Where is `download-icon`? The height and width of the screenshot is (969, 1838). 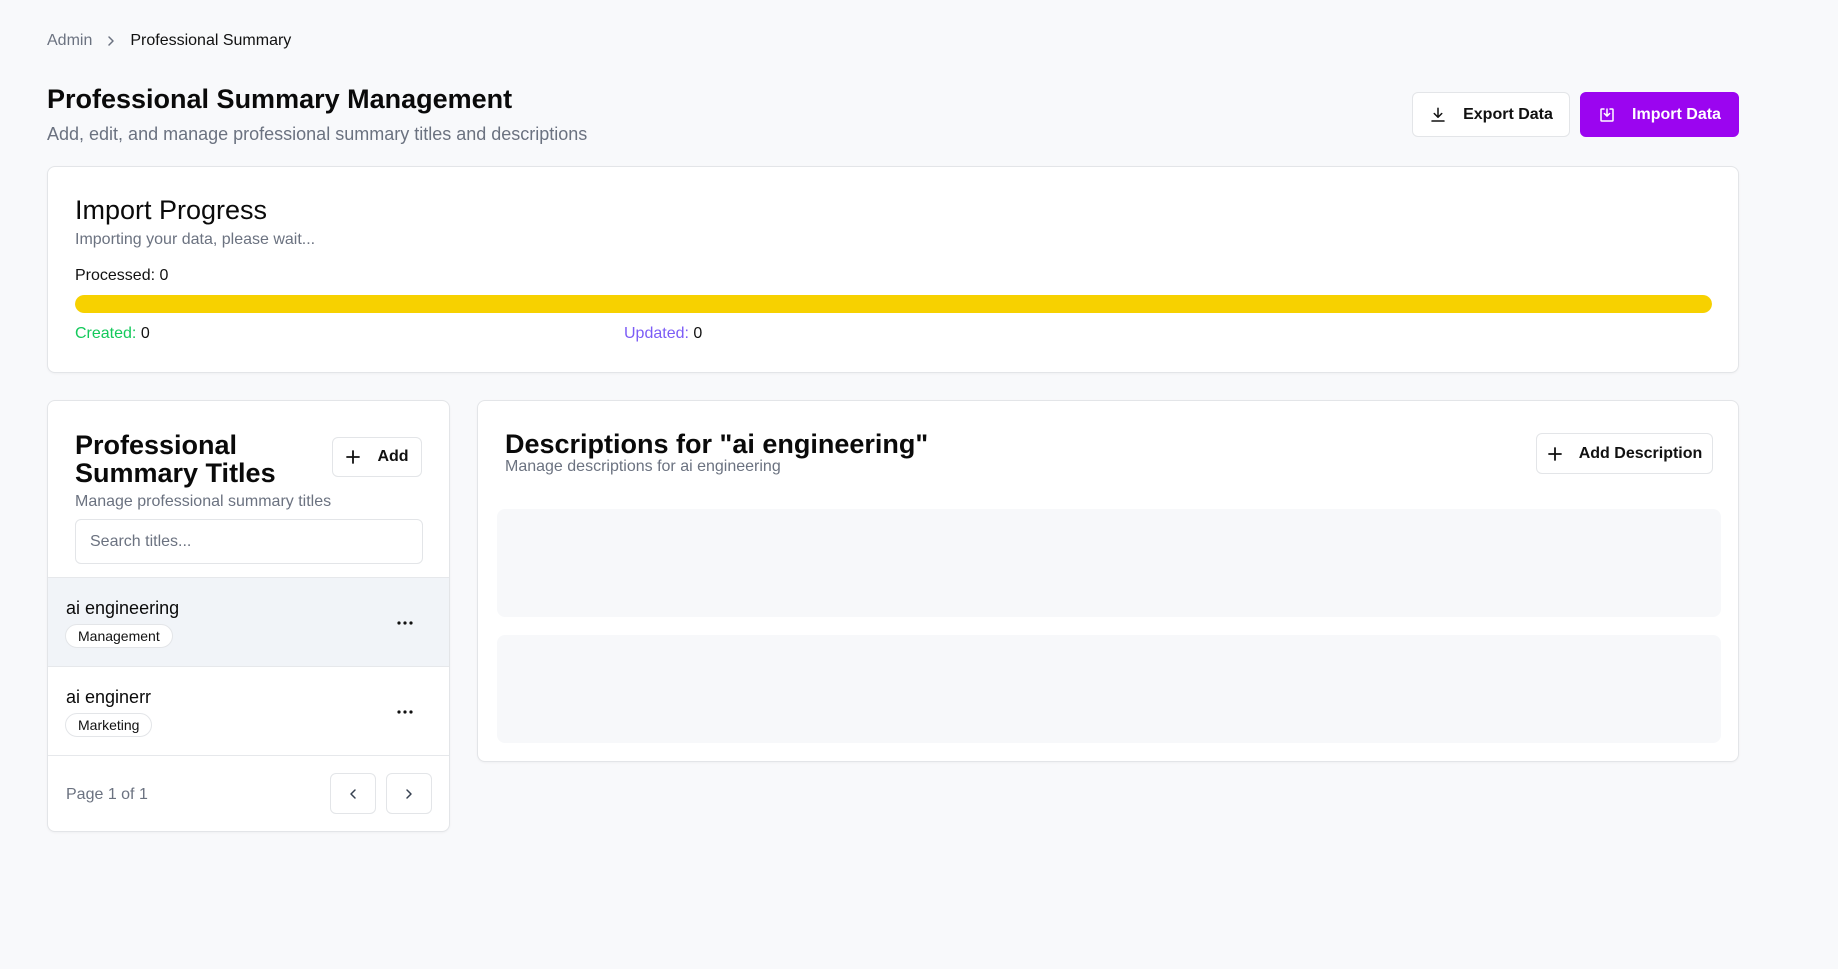
download-icon is located at coordinates (1438, 114).